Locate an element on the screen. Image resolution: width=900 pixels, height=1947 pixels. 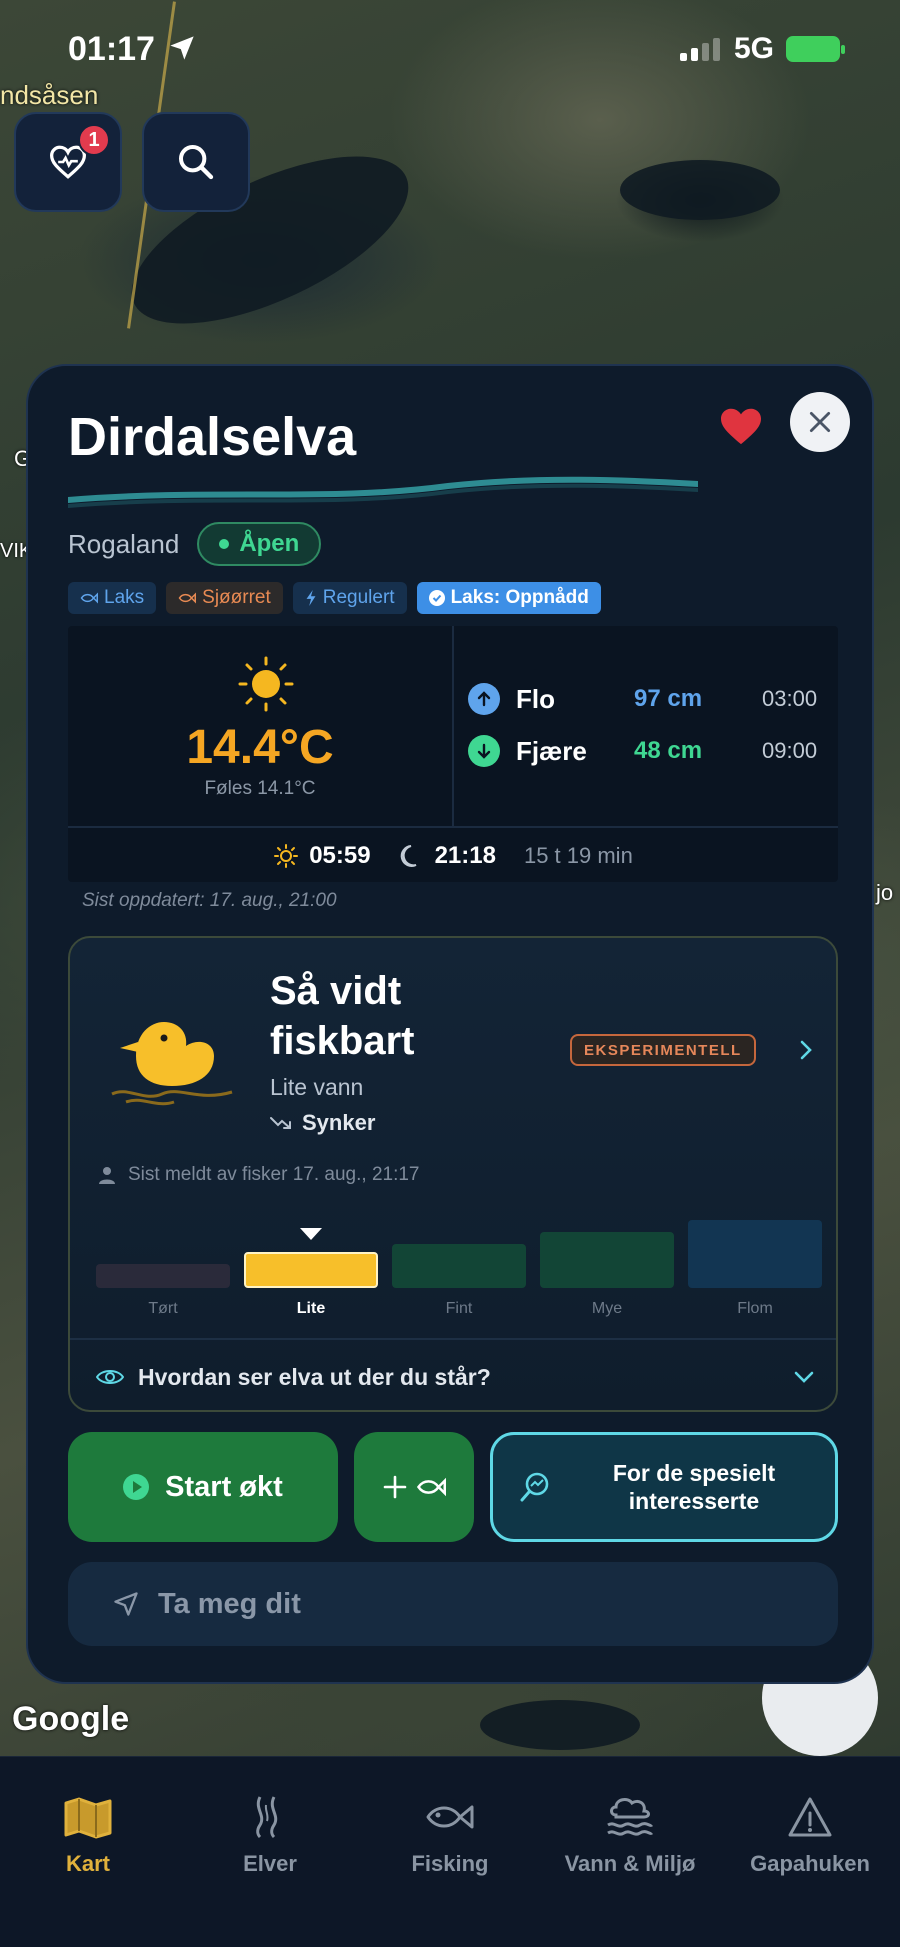
advanced-data-label: For de spesielt interesserte is located at coordinates (694, 1487).